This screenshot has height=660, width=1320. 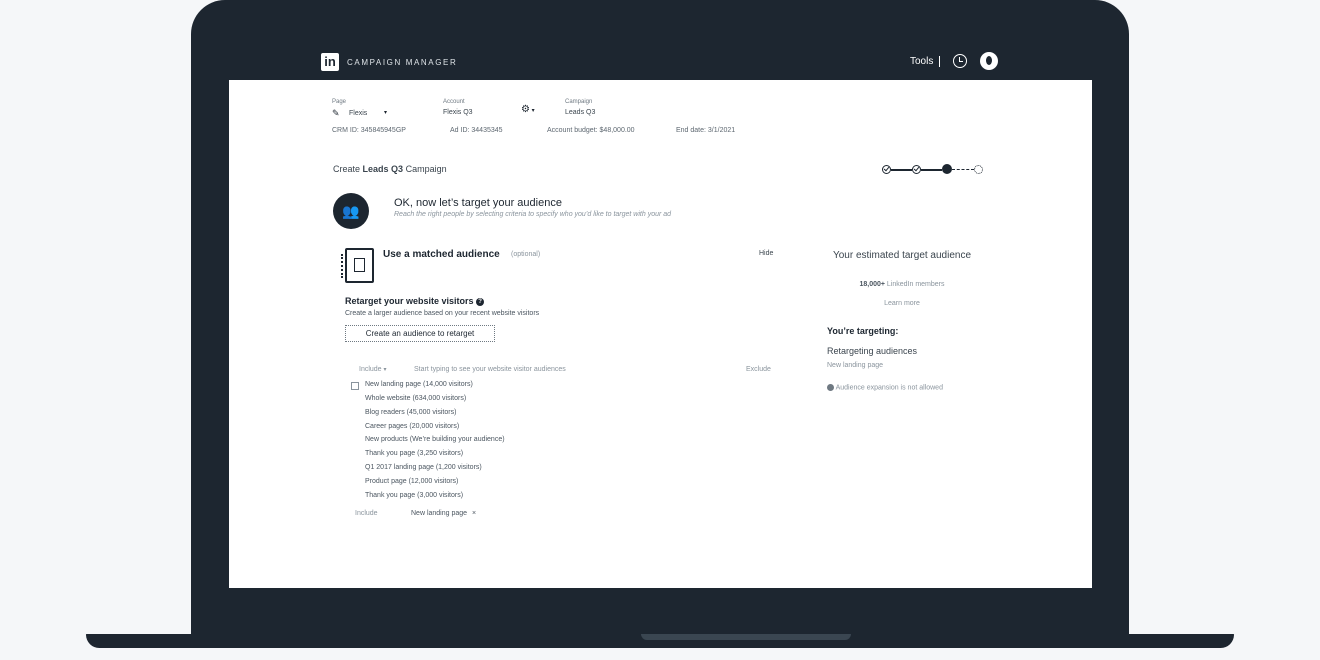 I want to click on crm-id: CRM ID: 345845945GP, so click(x=369, y=130).